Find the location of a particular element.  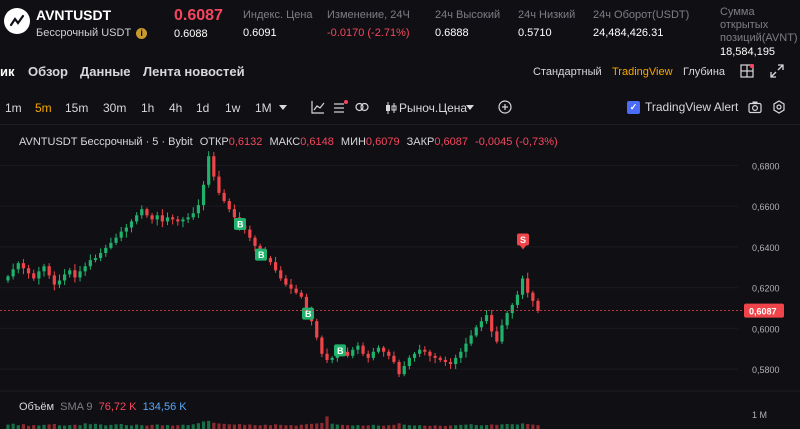

legend-title: AVNTUSDT Бессрочный · 5 · Bybit is located at coordinates (106, 142).